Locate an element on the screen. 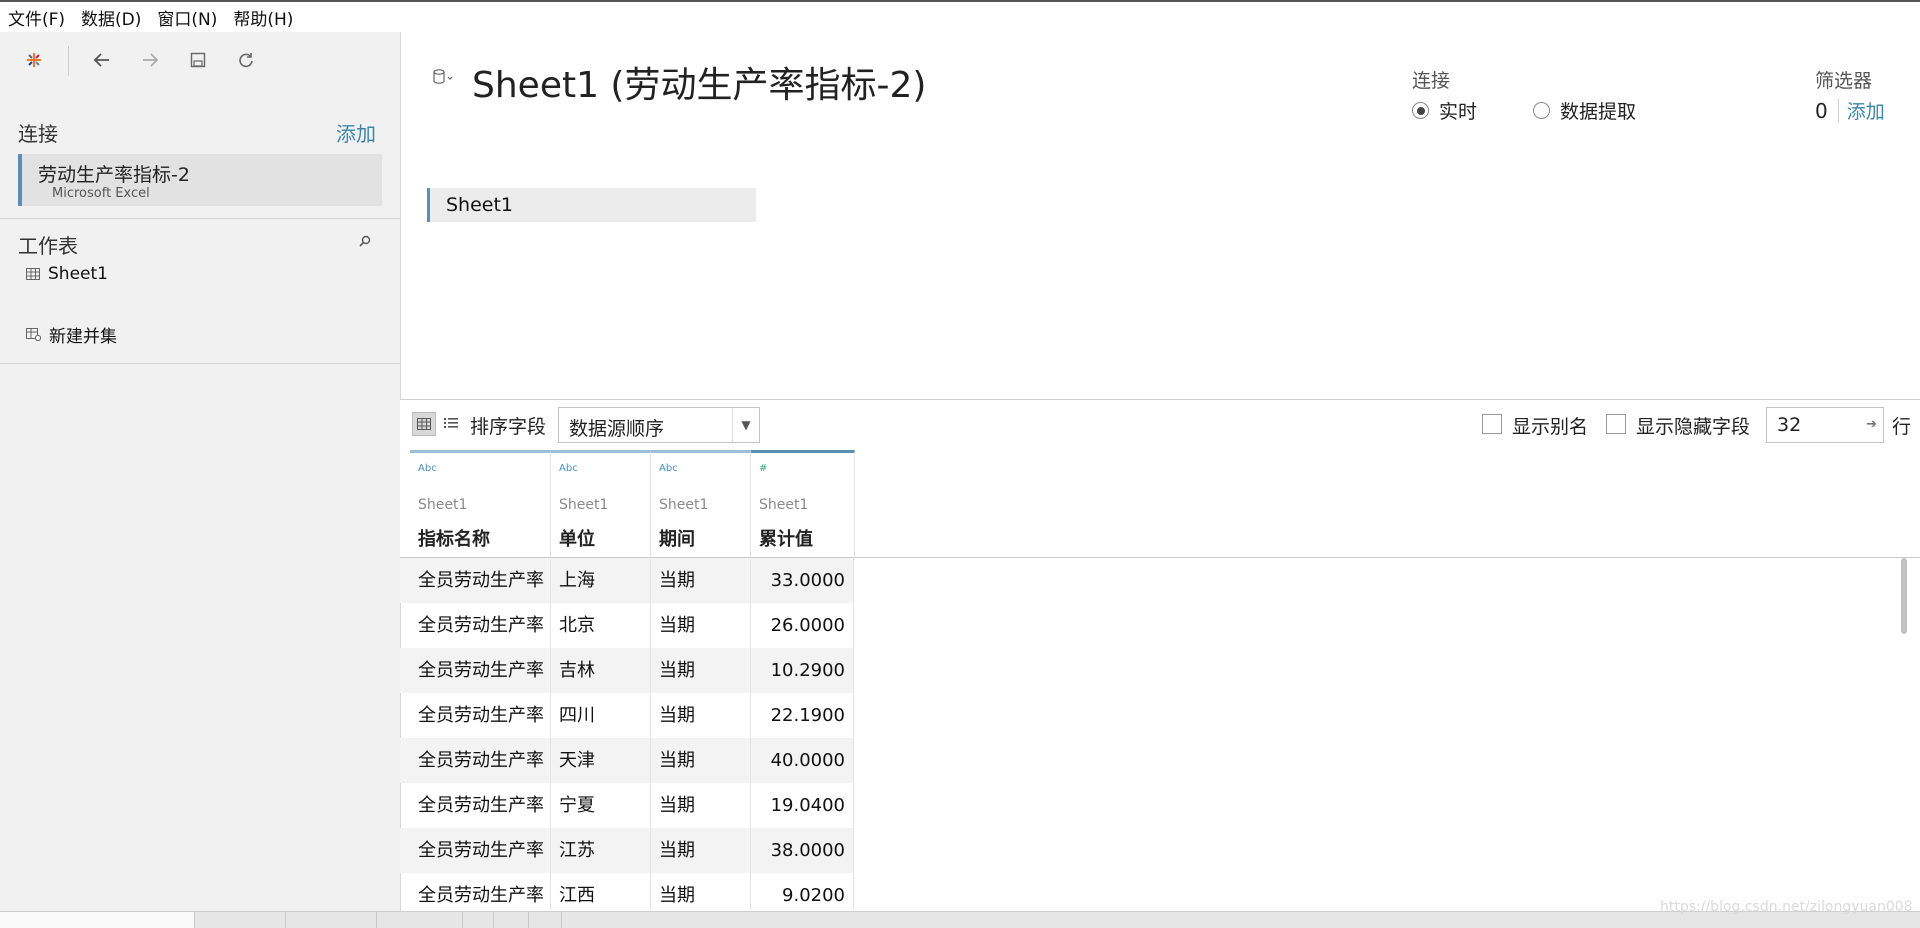 The height and width of the screenshot is (928, 1920). table-icon is located at coordinates (33, 274).